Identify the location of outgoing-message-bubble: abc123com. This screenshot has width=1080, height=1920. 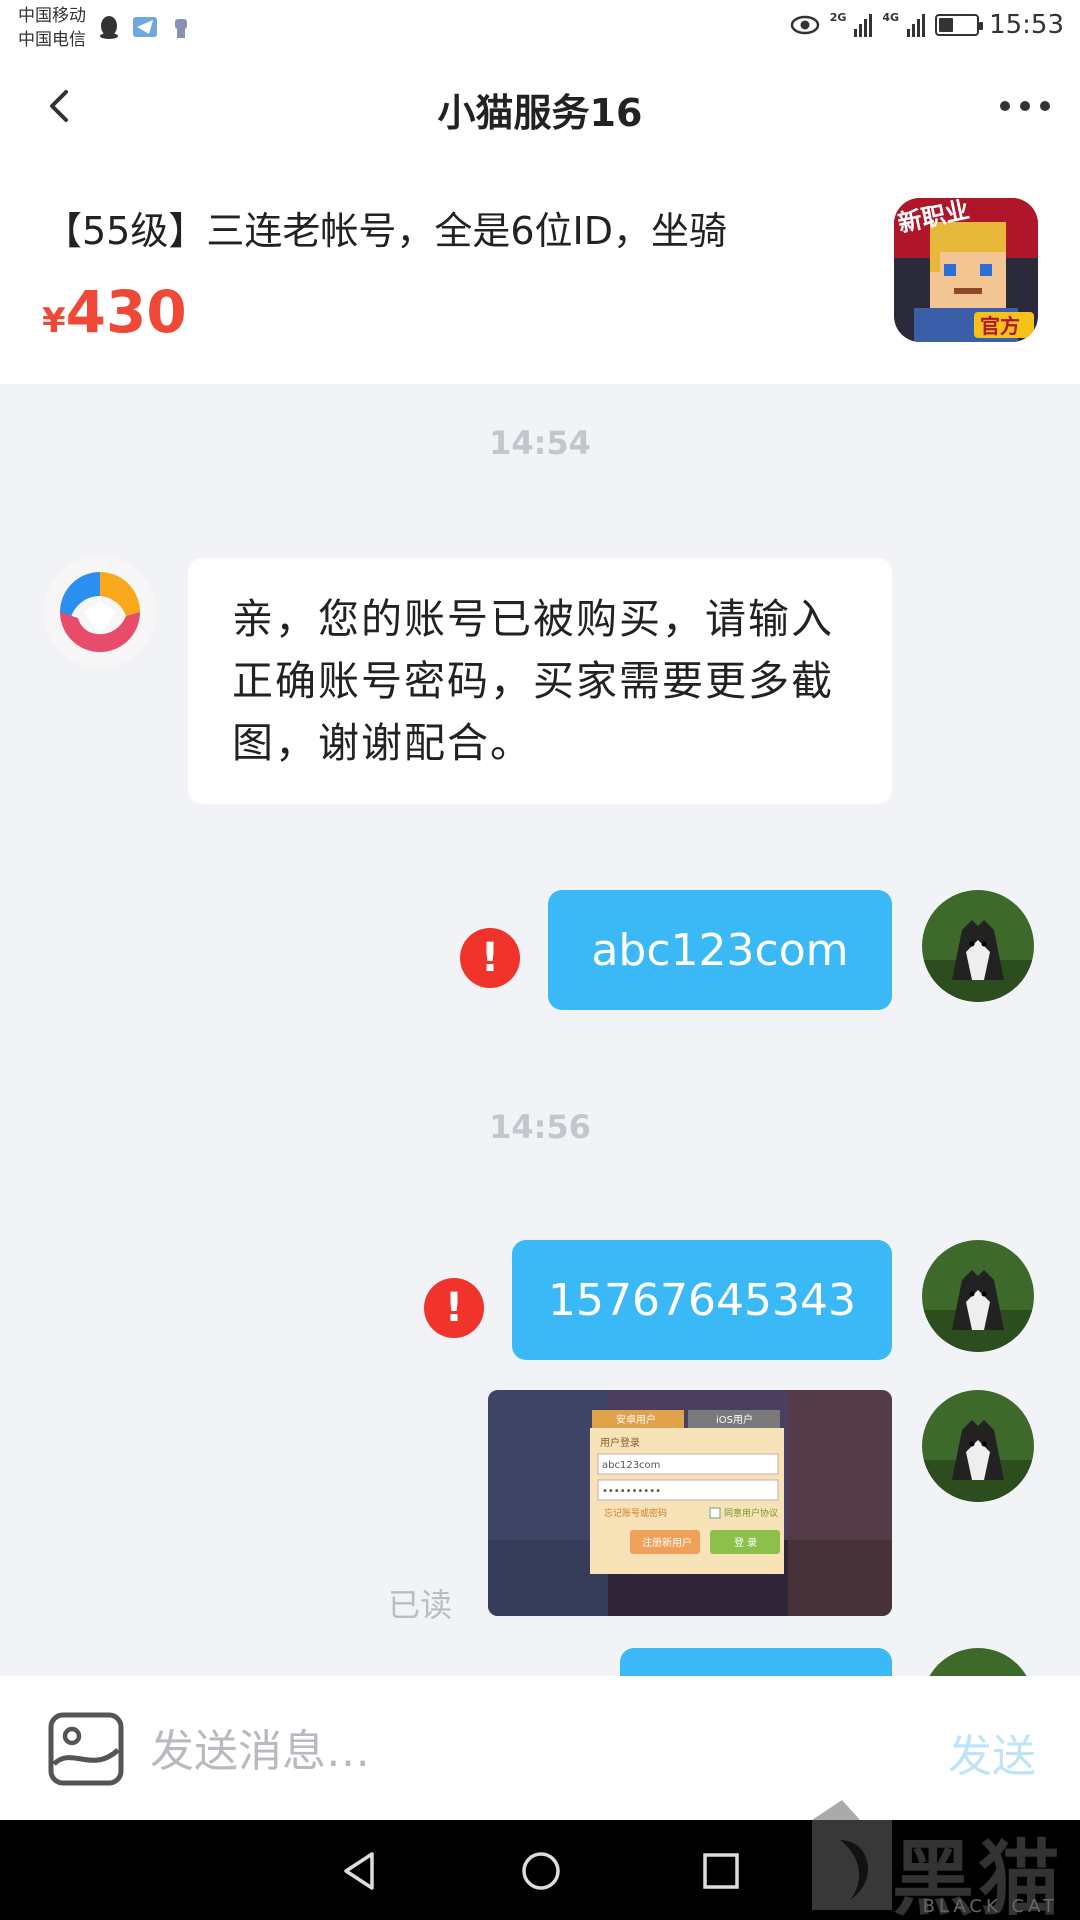
(720, 950).